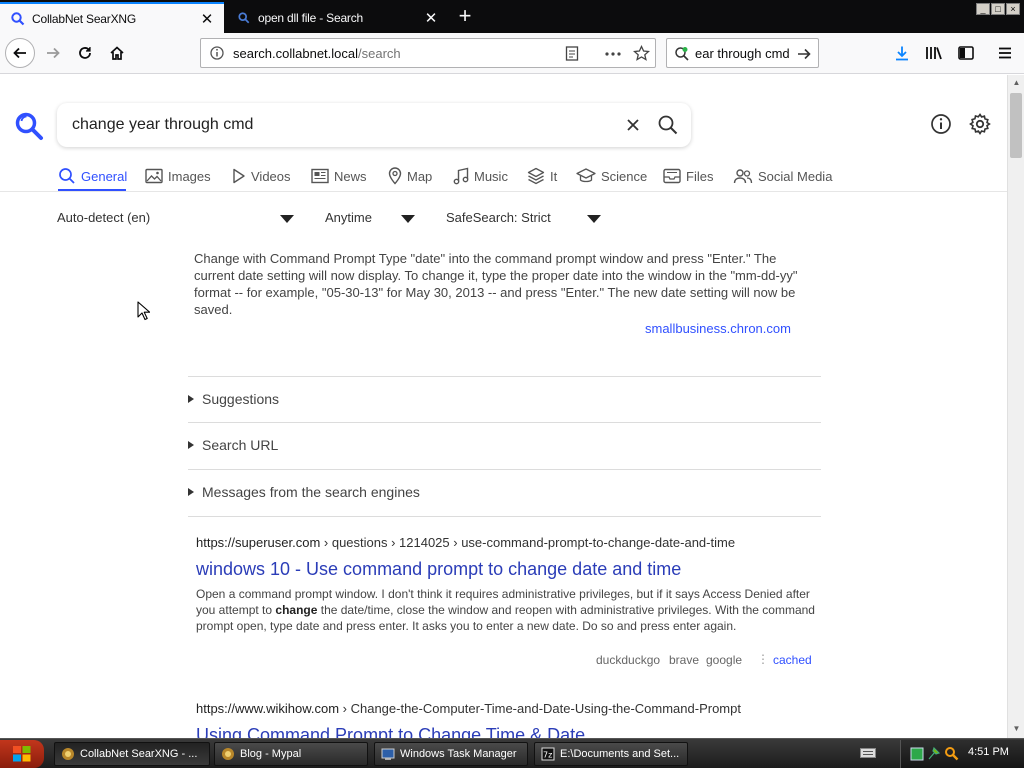 The height and width of the screenshot is (768, 1024). Describe the element at coordinates (951, 753) in the screenshot. I see `search-tray-icon` at that location.